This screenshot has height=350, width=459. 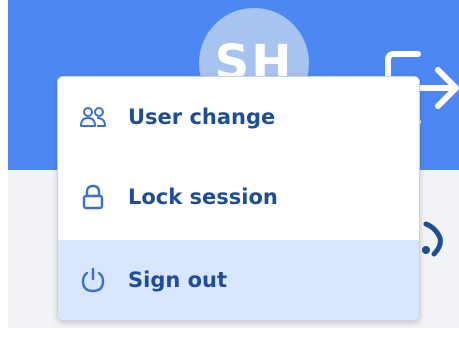 I want to click on menu-item-label: Sign out, so click(x=178, y=280).